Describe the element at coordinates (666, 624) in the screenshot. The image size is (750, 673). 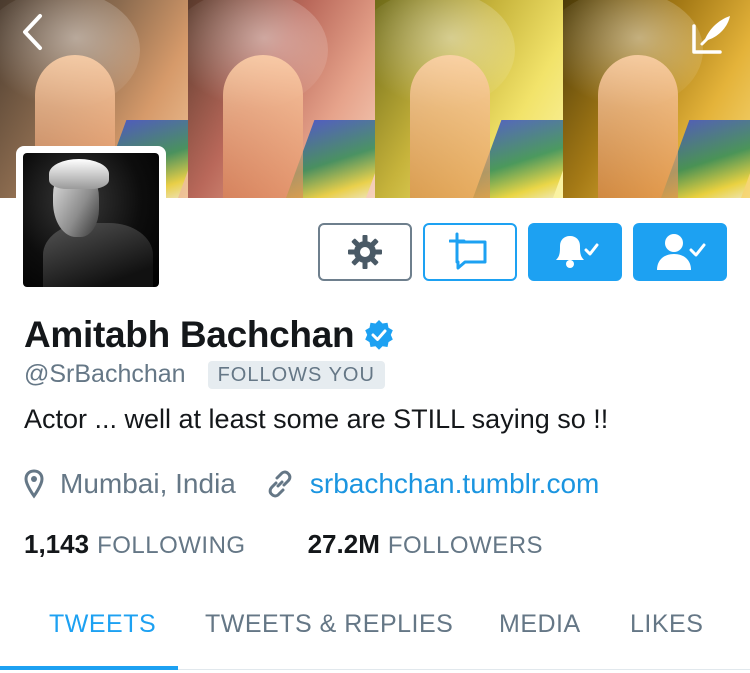
I see `tab-likes: LIKES` at that location.